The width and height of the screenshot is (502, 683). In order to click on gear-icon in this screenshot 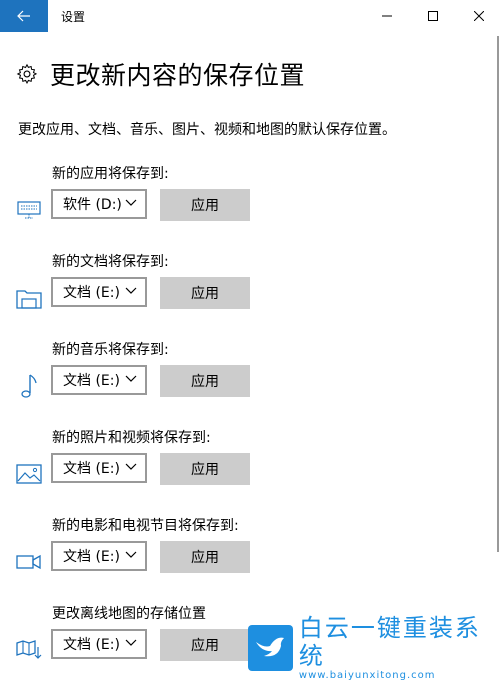, I will do `click(27, 74)`.